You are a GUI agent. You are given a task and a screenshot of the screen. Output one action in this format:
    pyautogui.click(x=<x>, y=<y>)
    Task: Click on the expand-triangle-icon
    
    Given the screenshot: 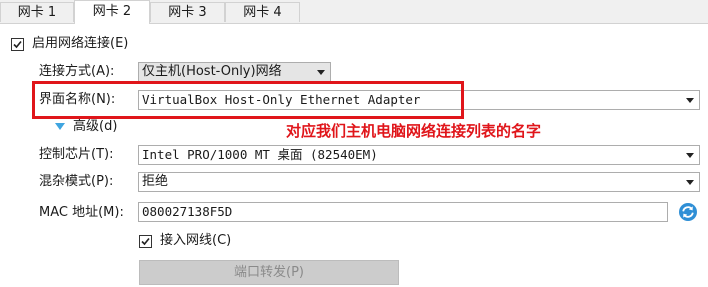 What is the action you would take?
    pyautogui.click(x=60, y=126)
    